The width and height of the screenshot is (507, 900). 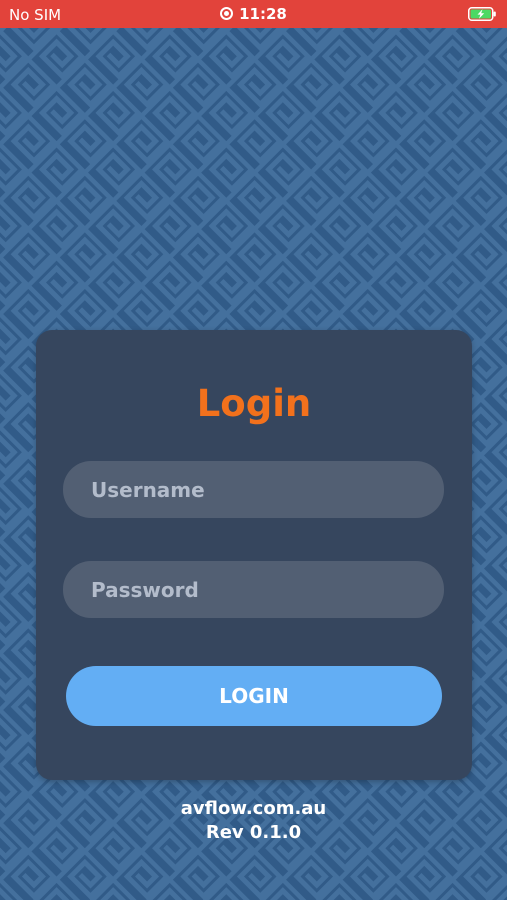 I want to click on login-title: Login, so click(x=254, y=403).